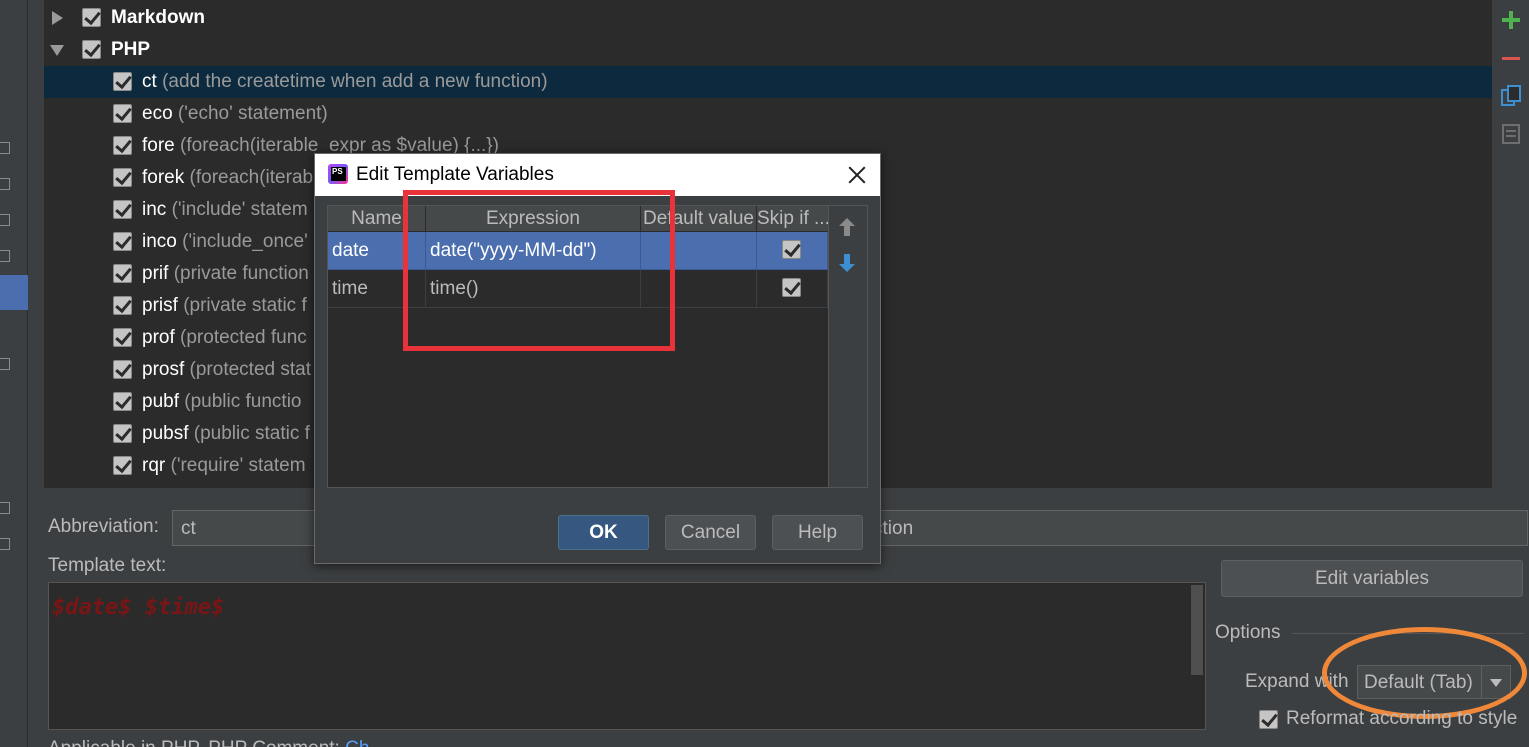  I want to click on reformat-label: Reformat according to style, so click(1402, 718).